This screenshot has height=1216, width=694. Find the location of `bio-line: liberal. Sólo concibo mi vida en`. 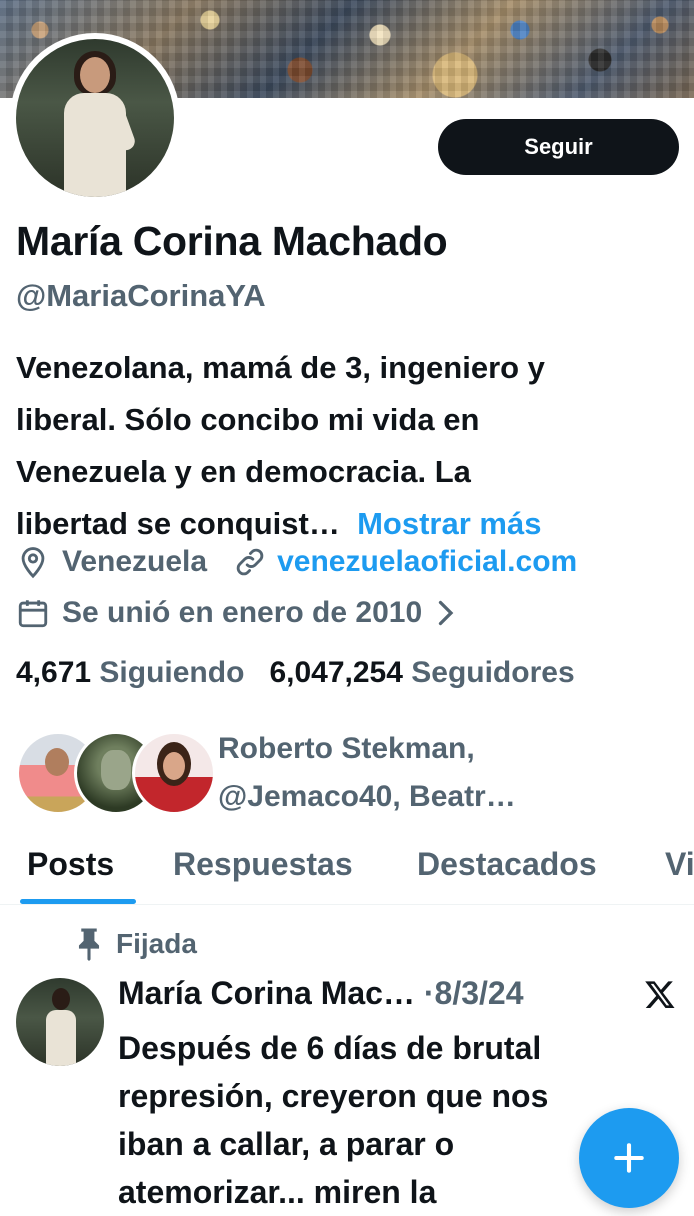

bio-line: liberal. Sólo concibo mi vida en is located at coordinates (248, 419).